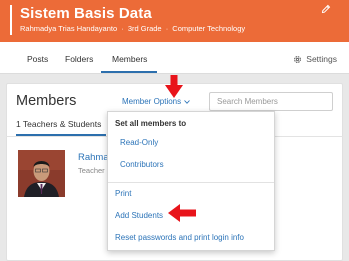  I want to click on member-role: Teacher, so click(91, 170).